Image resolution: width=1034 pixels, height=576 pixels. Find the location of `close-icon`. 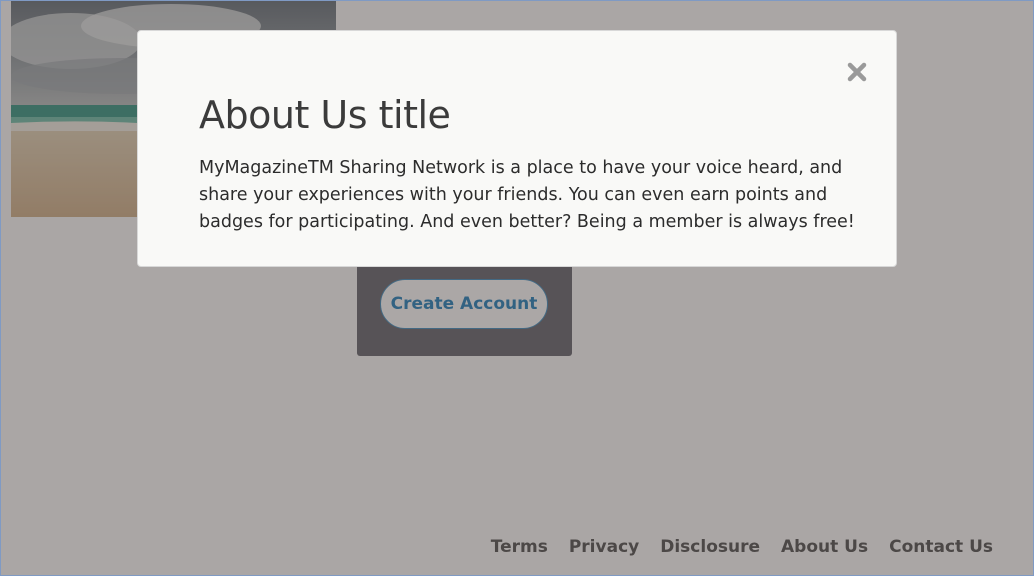

close-icon is located at coordinates (857, 72).